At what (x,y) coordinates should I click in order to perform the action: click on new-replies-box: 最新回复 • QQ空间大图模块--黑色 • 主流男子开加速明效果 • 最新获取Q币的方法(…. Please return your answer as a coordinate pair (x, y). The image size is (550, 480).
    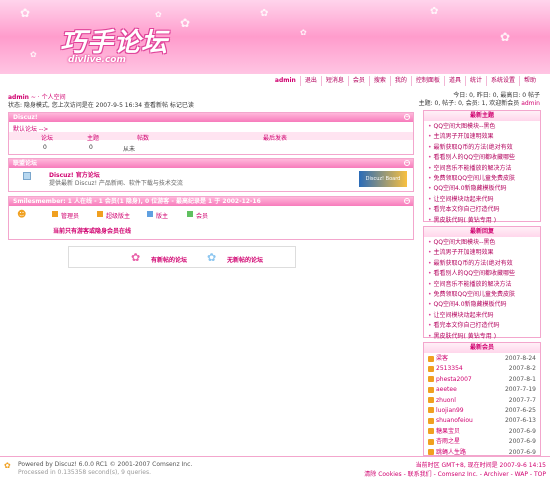
    Looking at the image, I should click on (482, 283).